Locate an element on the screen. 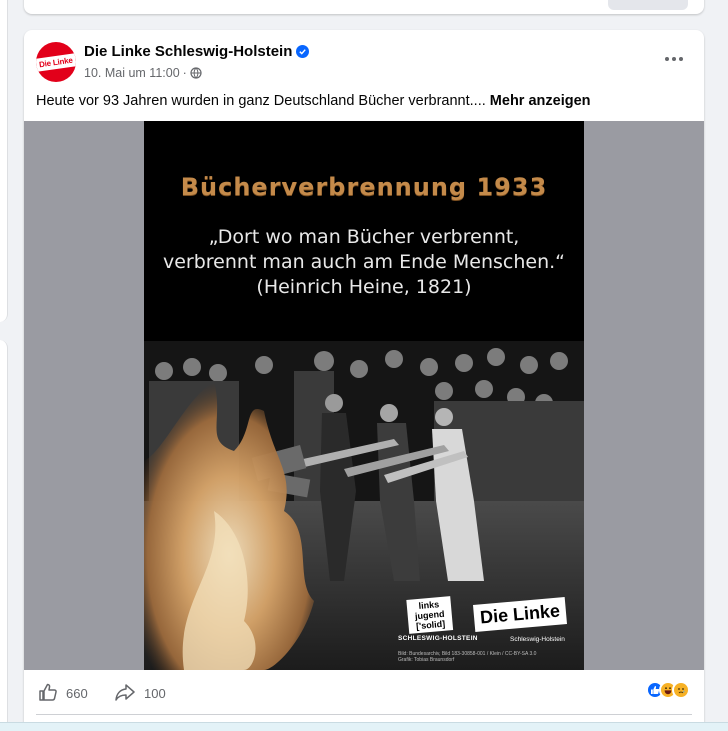  left-rail-panel is located at coordinates (4, 161).